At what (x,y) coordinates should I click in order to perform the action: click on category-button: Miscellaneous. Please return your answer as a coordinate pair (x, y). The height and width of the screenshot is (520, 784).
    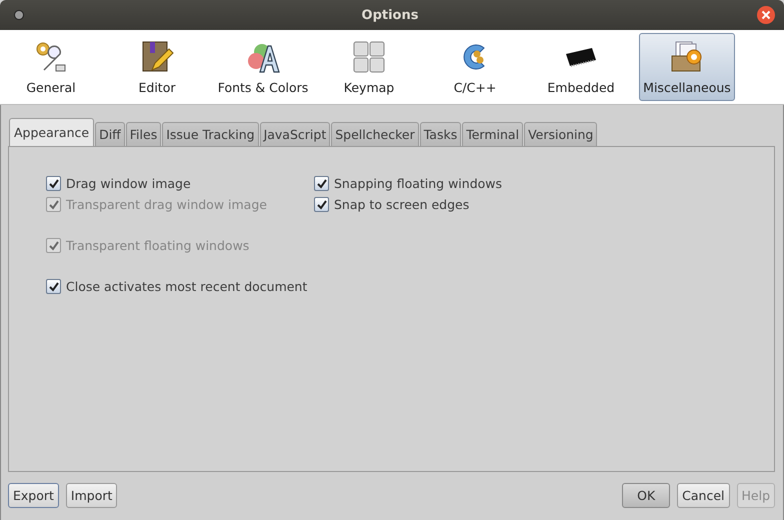
    Looking at the image, I should click on (687, 67).